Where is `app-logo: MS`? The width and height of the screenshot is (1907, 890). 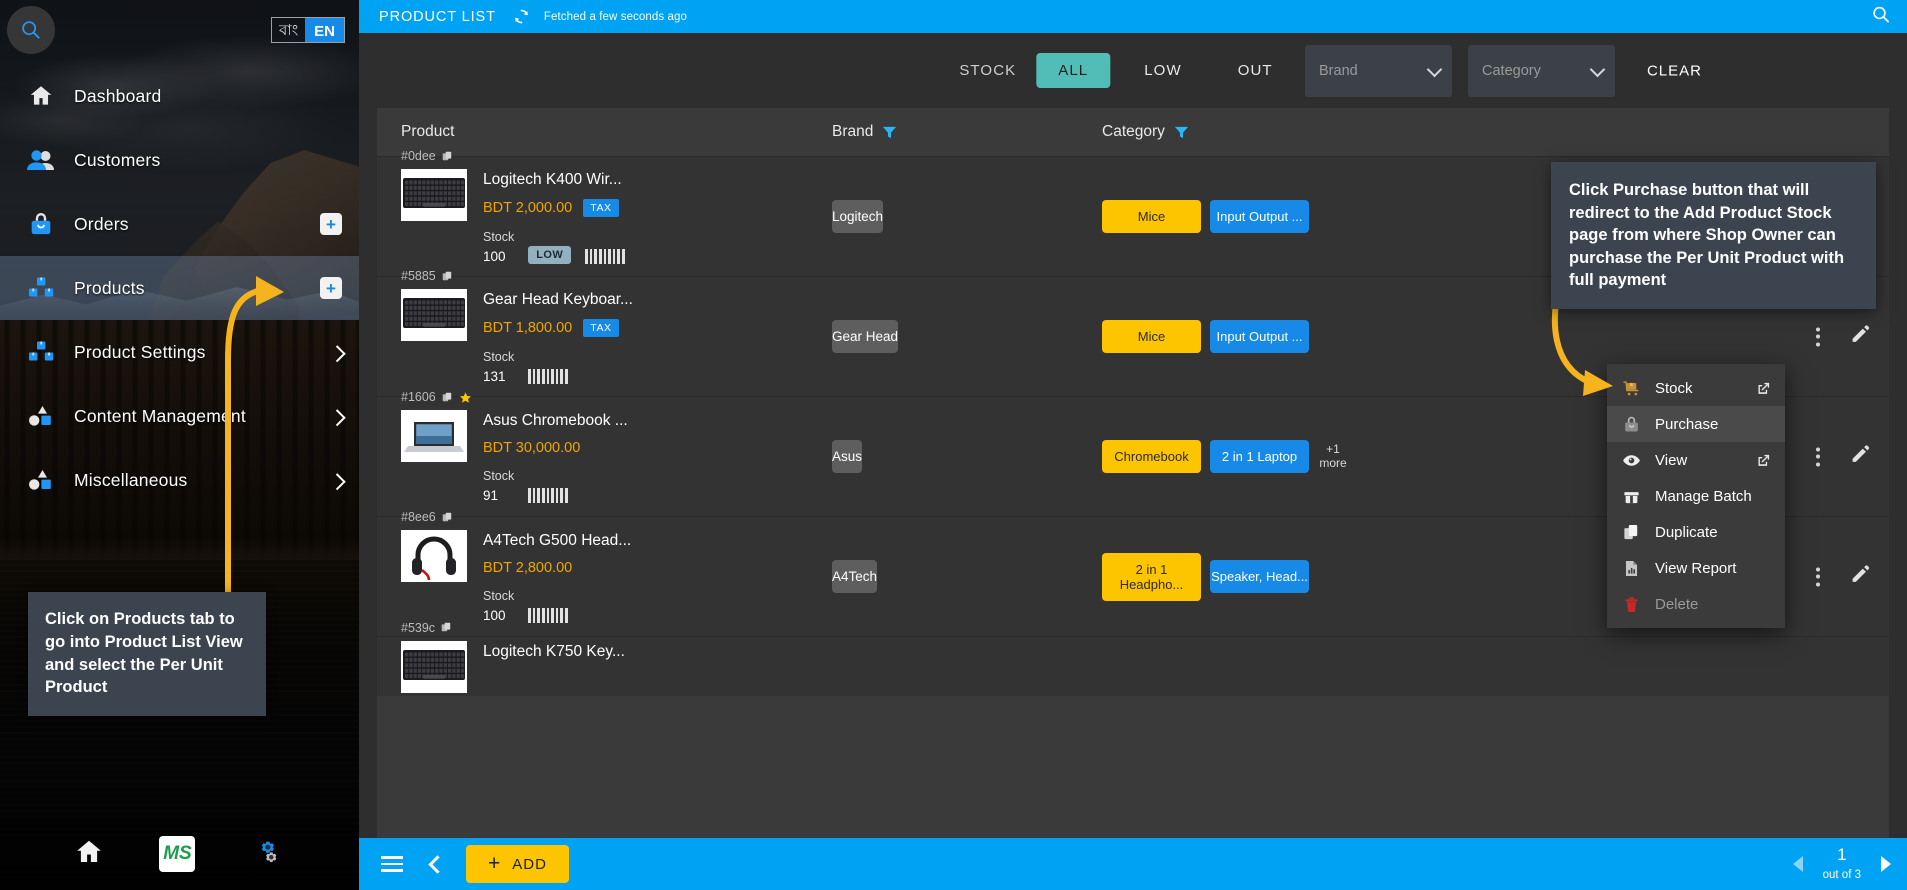 app-logo: MS is located at coordinates (177, 854).